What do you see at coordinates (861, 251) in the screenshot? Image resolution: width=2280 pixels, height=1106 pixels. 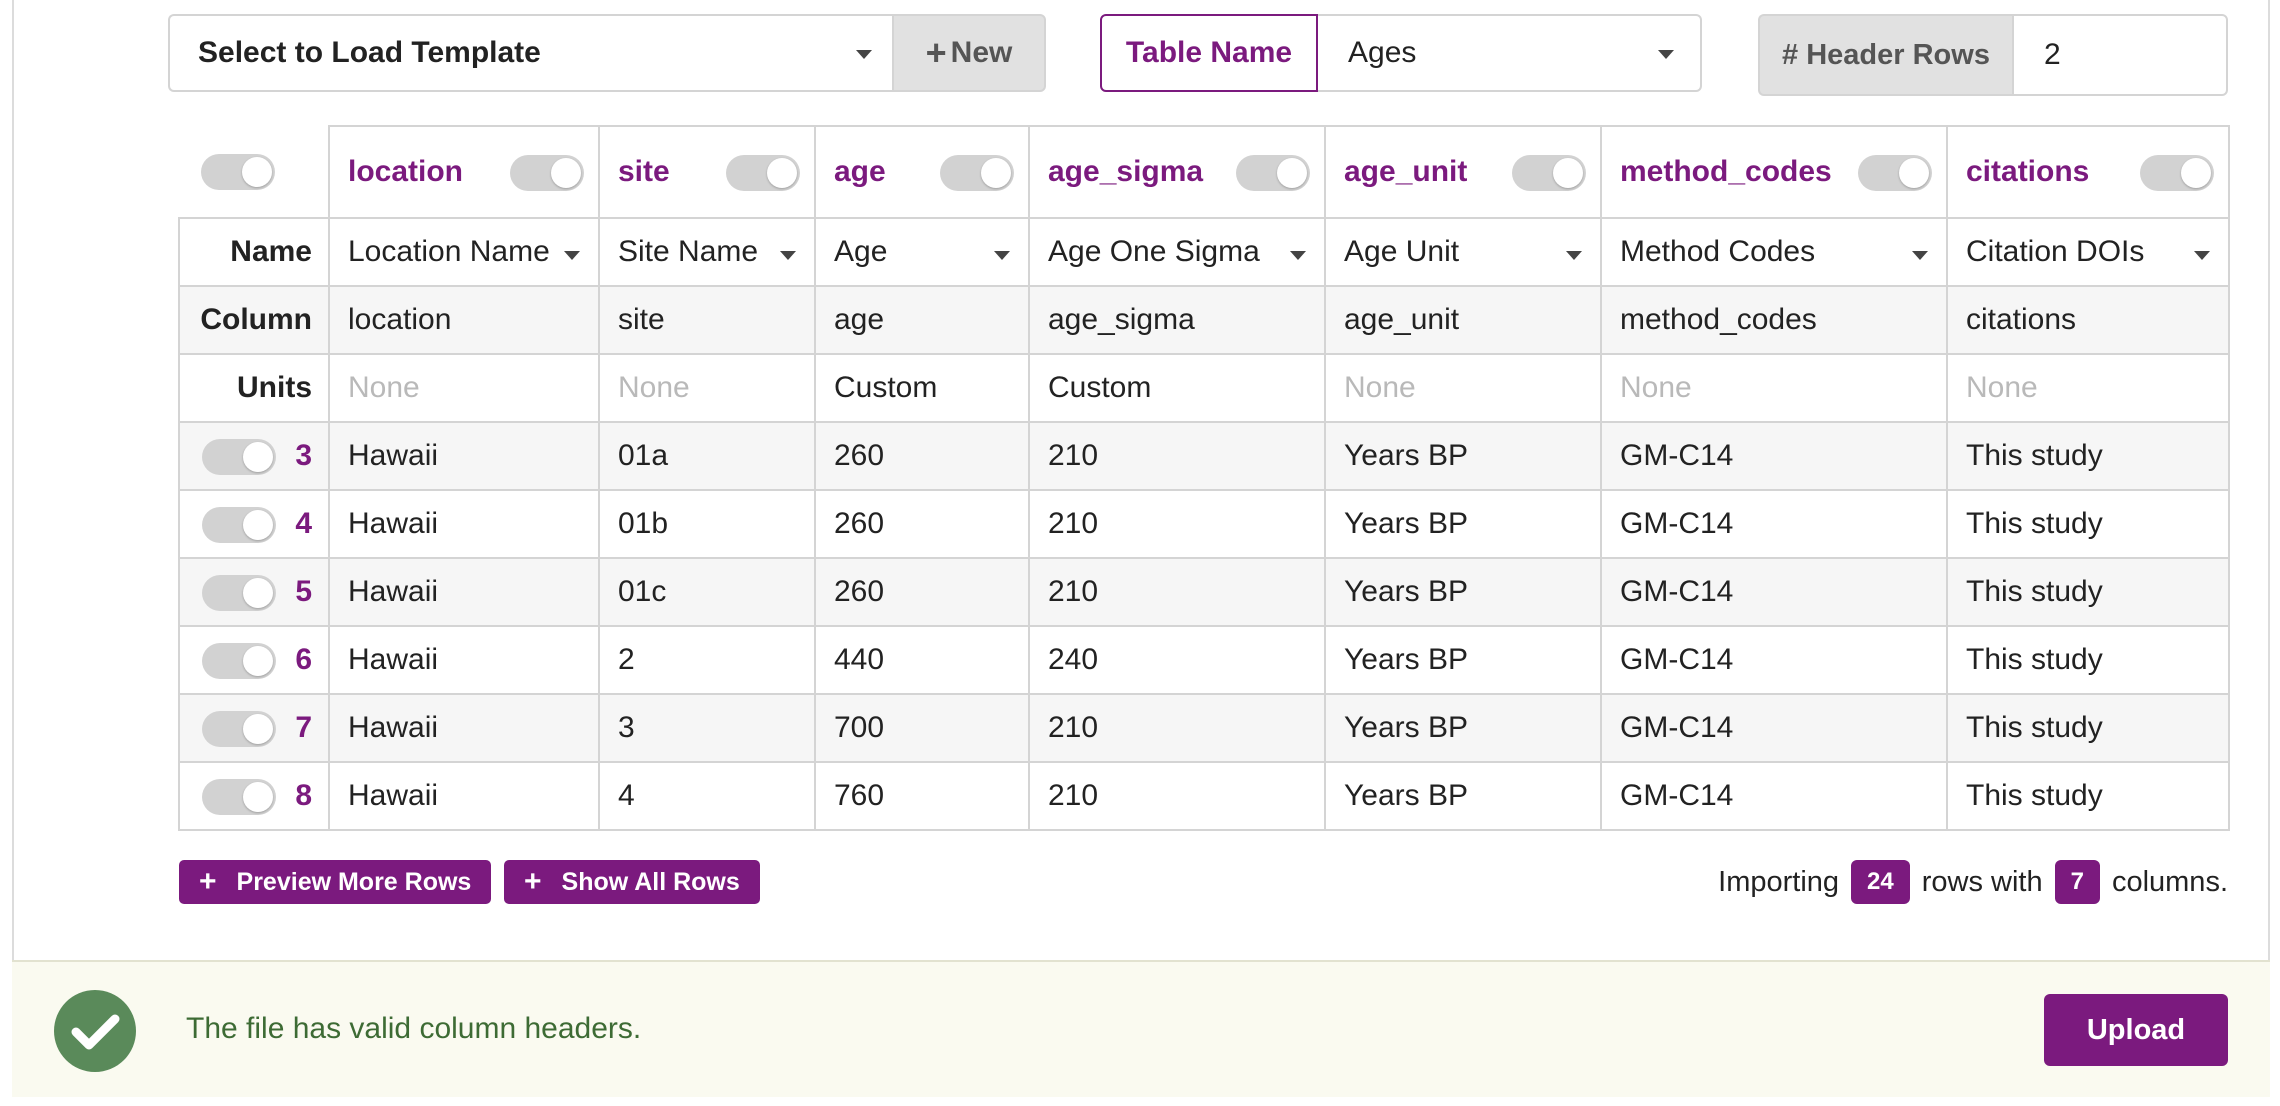 I see `name-select-value: Age` at bounding box center [861, 251].